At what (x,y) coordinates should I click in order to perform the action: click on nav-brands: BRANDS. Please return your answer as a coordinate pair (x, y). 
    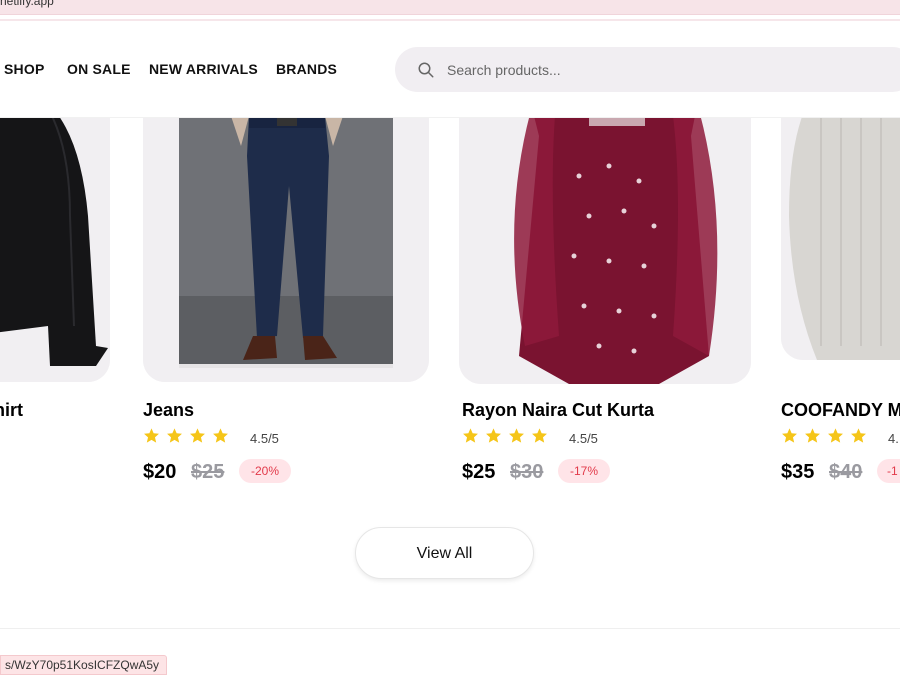
    Looking at the image, I should click on (306, 69).